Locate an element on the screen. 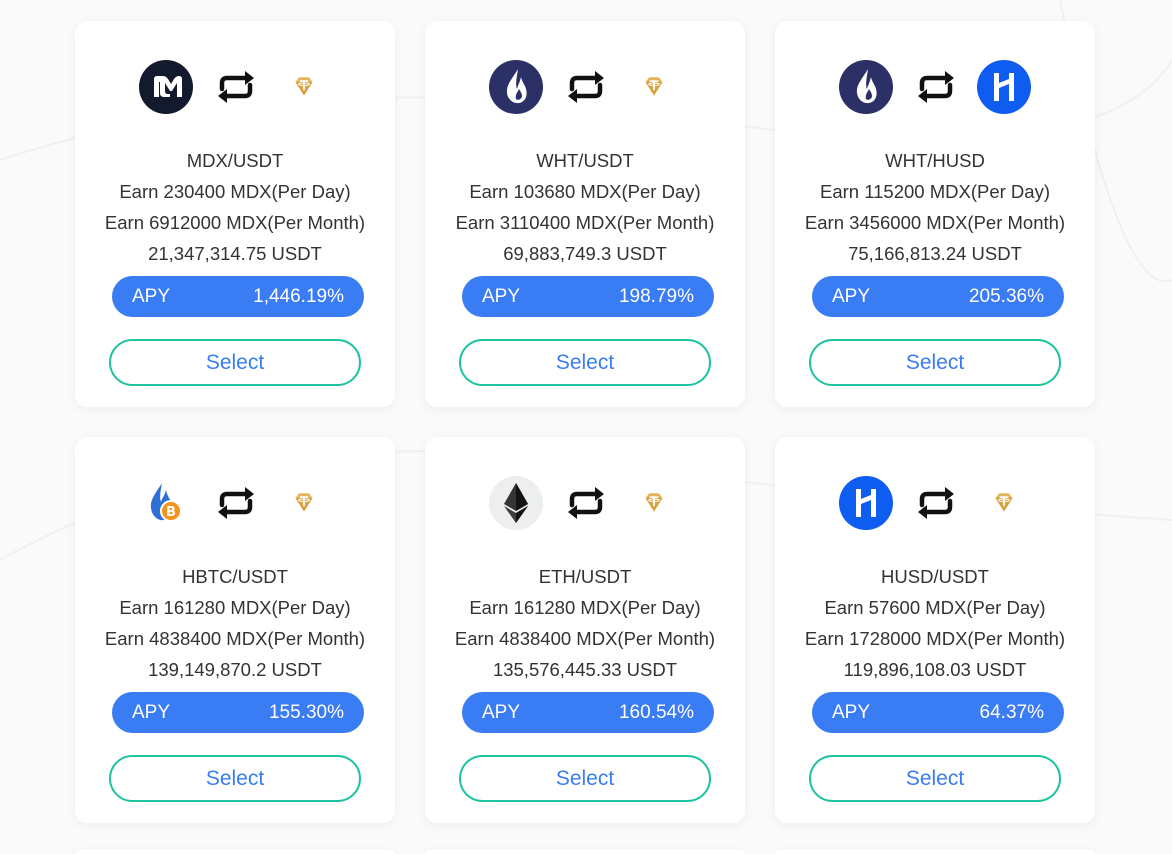 Image resolution: width=1172 pixels, height=854 pixels. earn-per-day: Earn 103680 MDX(Per Day) is located at coordinates (585, 191).